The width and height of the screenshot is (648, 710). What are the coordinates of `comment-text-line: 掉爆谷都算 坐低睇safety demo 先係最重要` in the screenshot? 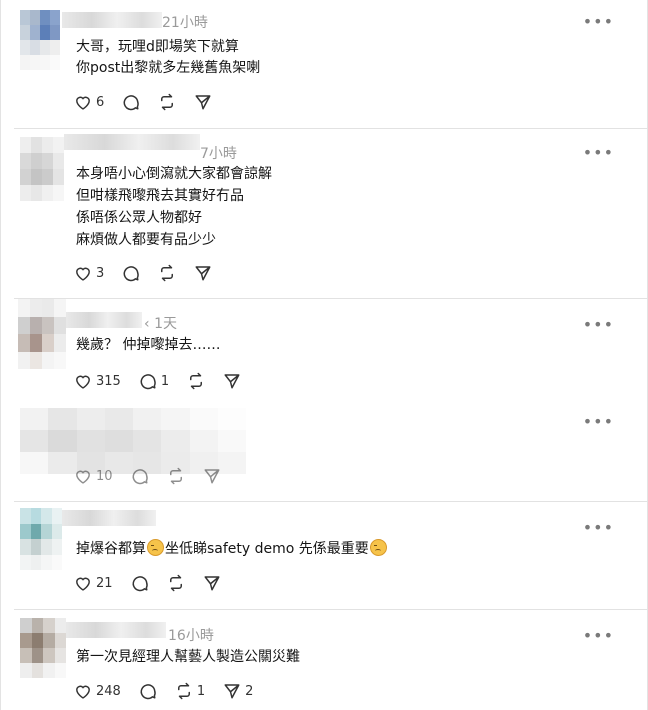 It's located at (232, 549).